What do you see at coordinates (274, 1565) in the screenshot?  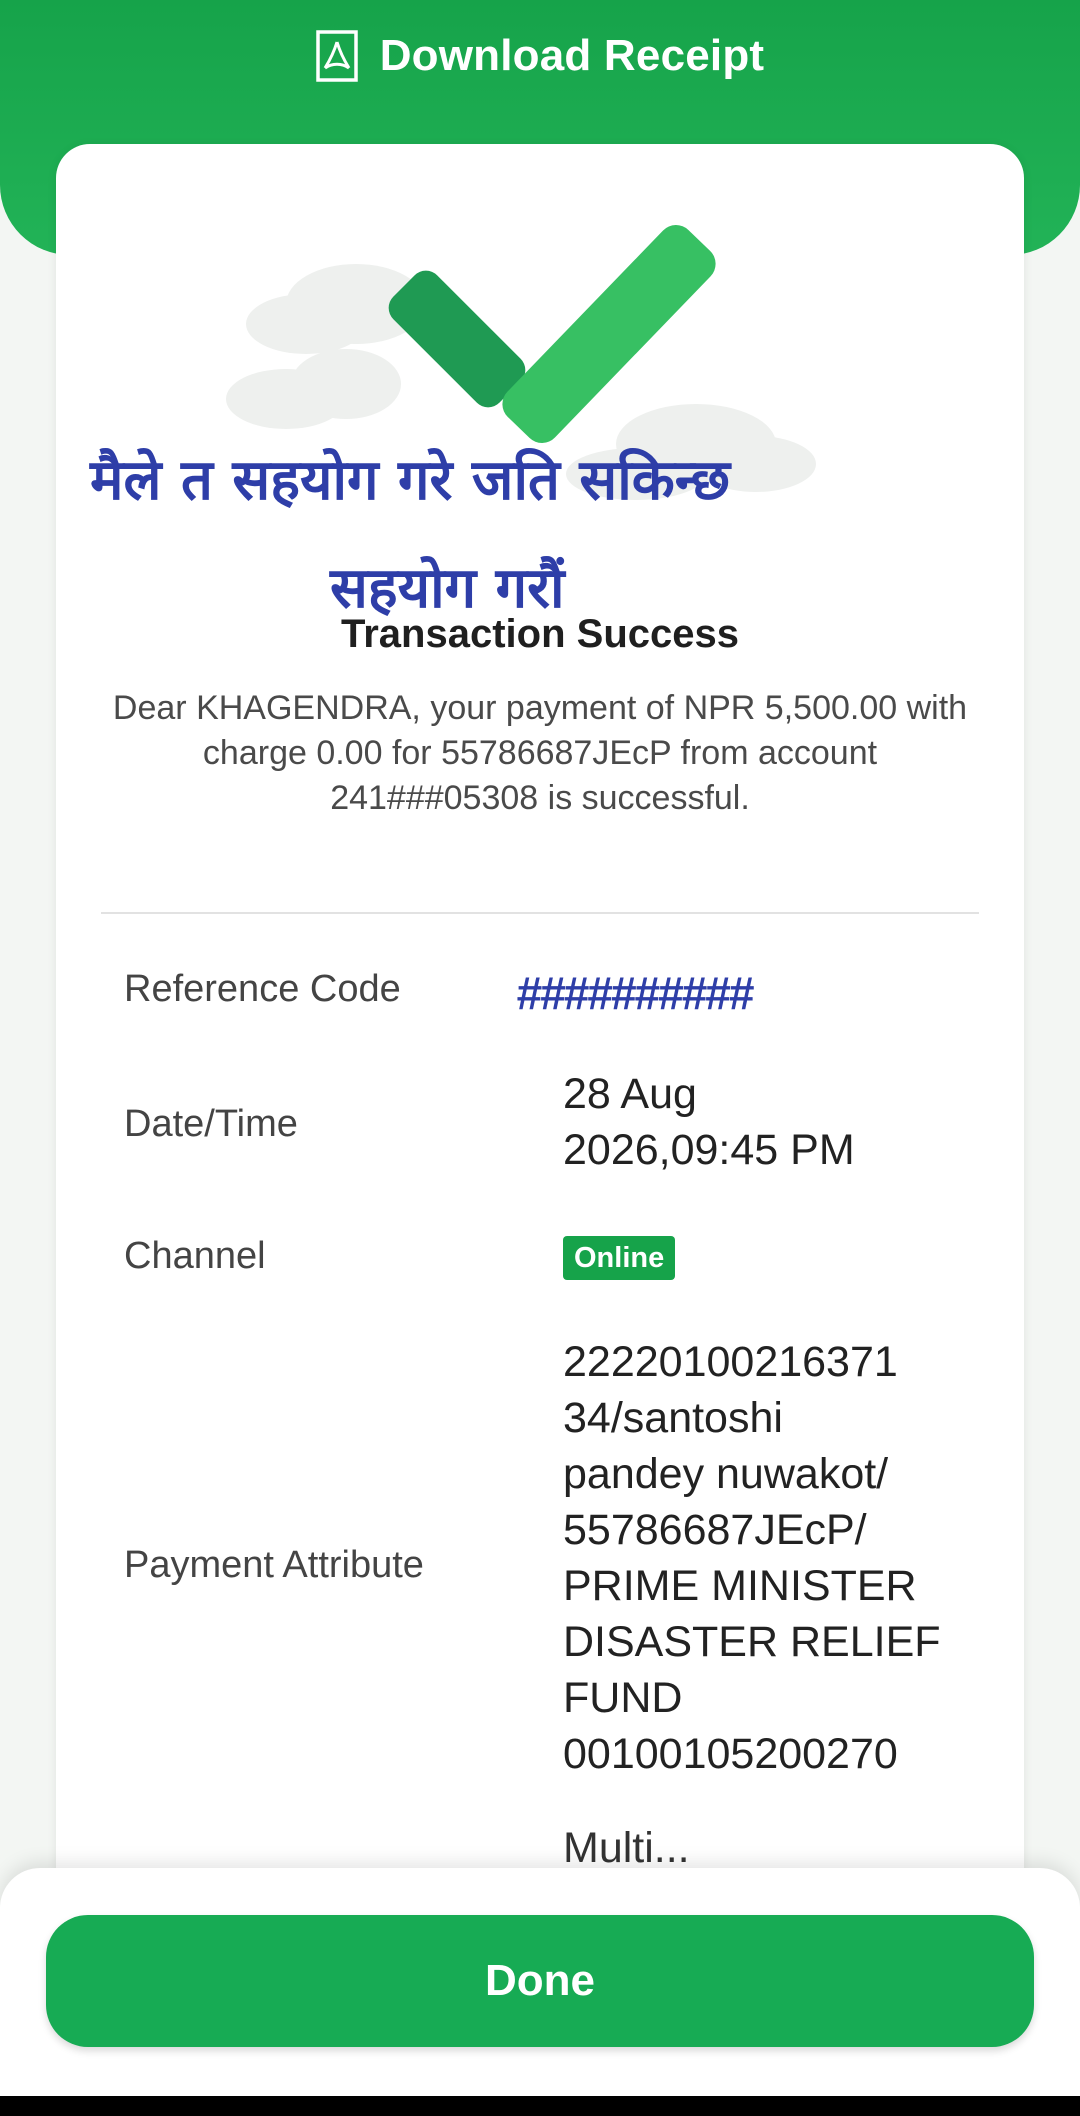 I see `payment-attribute-label: Payment Attribute` at bounding box center [274, 1565].